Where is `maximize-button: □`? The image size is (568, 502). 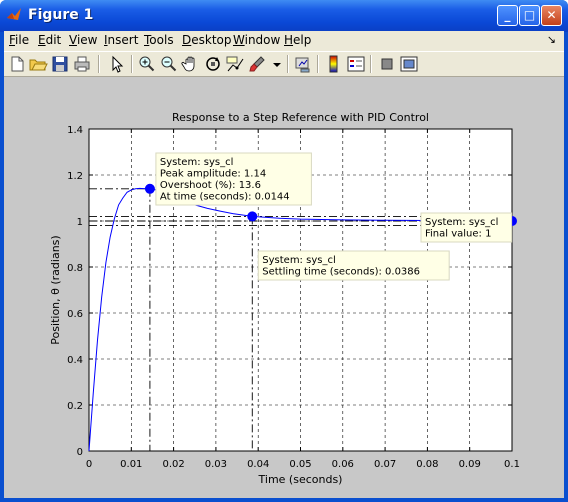 maximize-button: □ is located at coordinates (529, 15).